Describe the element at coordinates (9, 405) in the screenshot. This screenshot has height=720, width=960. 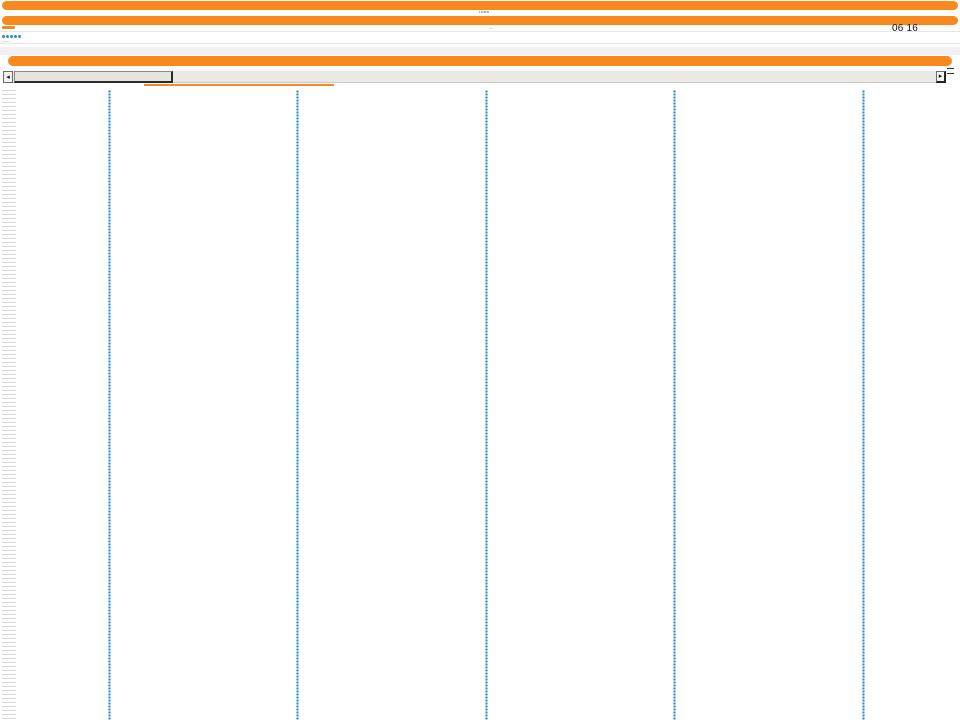
I see `row-label-column` at that location.